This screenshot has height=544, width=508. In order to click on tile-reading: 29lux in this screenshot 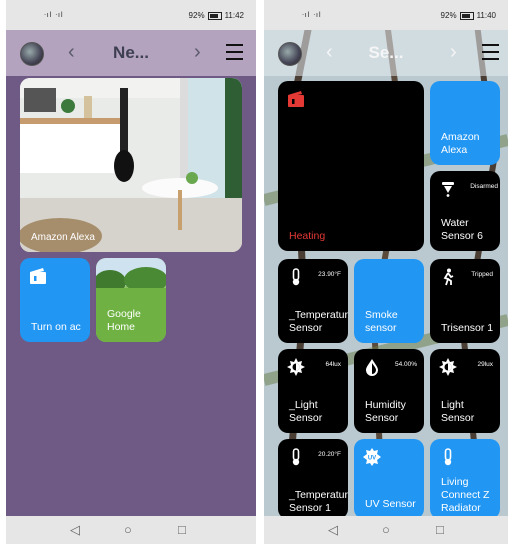, I will do `click(485, 364)`.